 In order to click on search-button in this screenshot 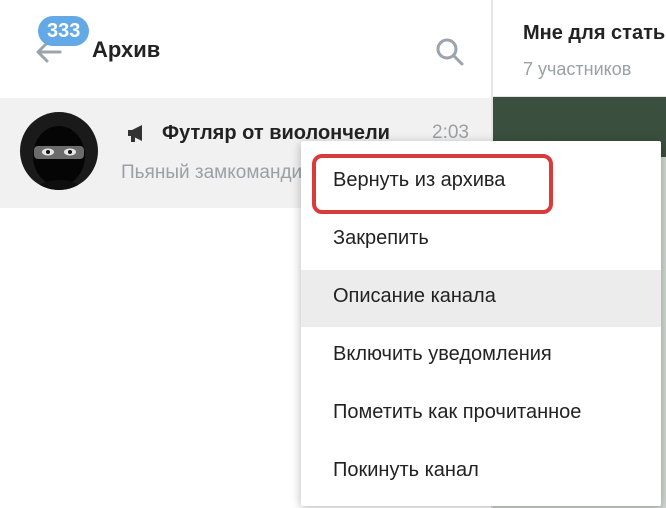, I will do `click(450, 52)`.